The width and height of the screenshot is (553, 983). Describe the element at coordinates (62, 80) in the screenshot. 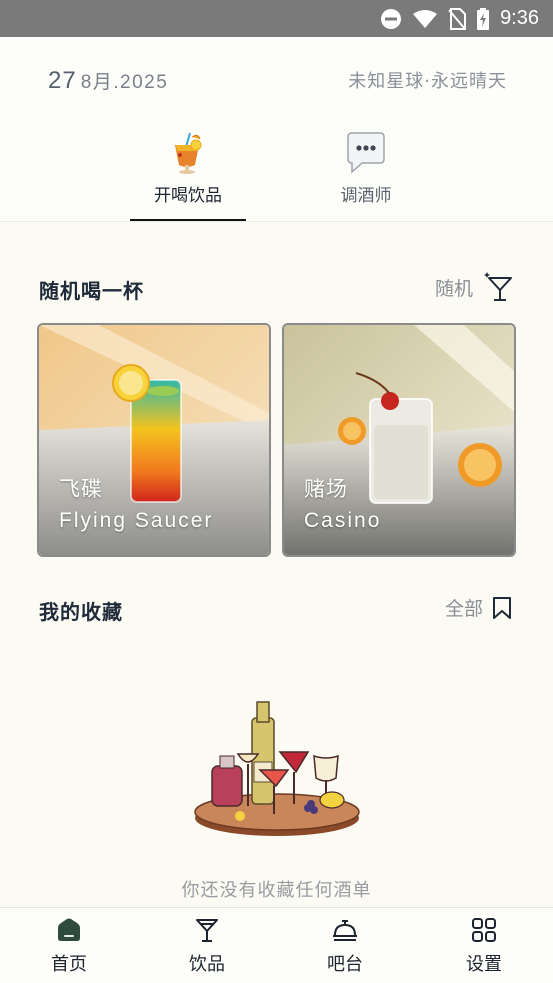

I see `date-day: 27` at that location.